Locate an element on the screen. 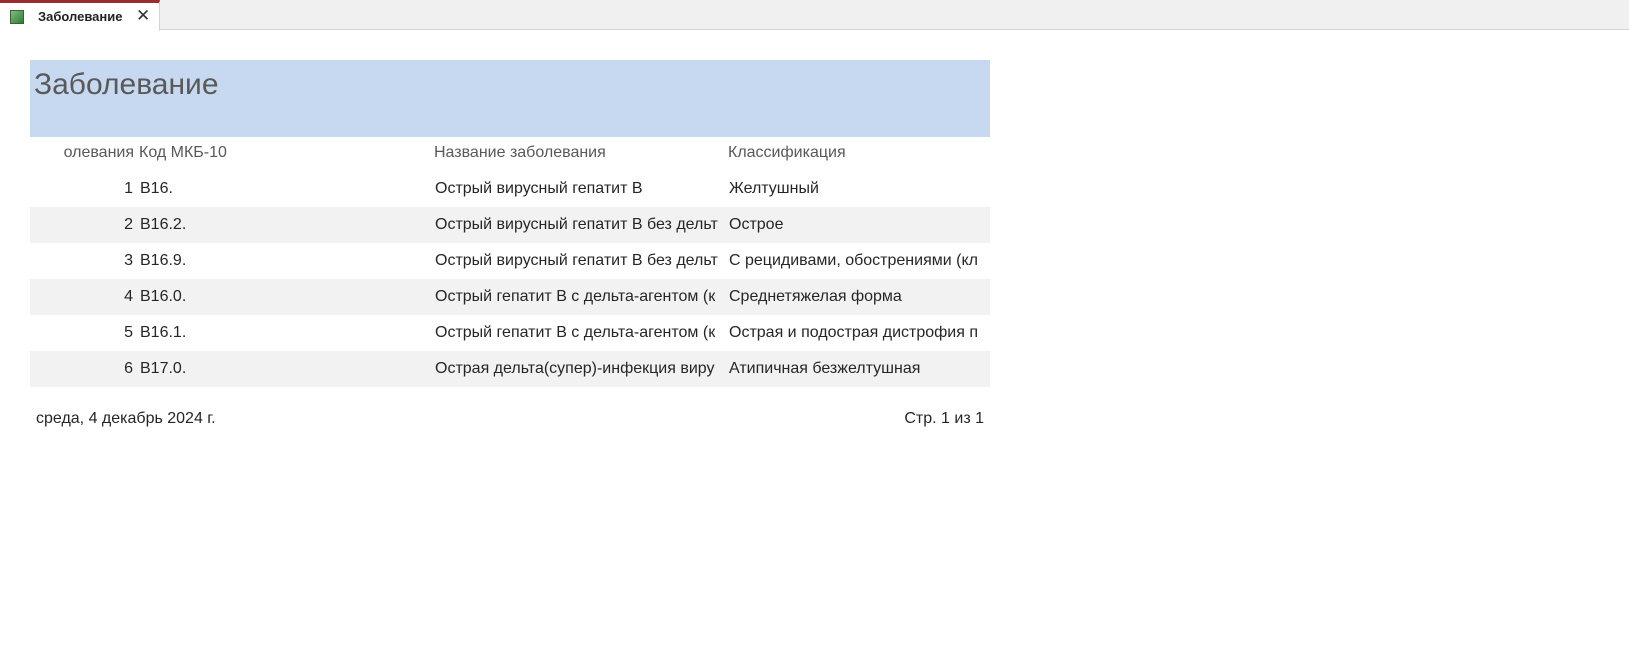 This screenshot has height=672, width=1629. row-number: 5 is located at coordinates (128, 332).